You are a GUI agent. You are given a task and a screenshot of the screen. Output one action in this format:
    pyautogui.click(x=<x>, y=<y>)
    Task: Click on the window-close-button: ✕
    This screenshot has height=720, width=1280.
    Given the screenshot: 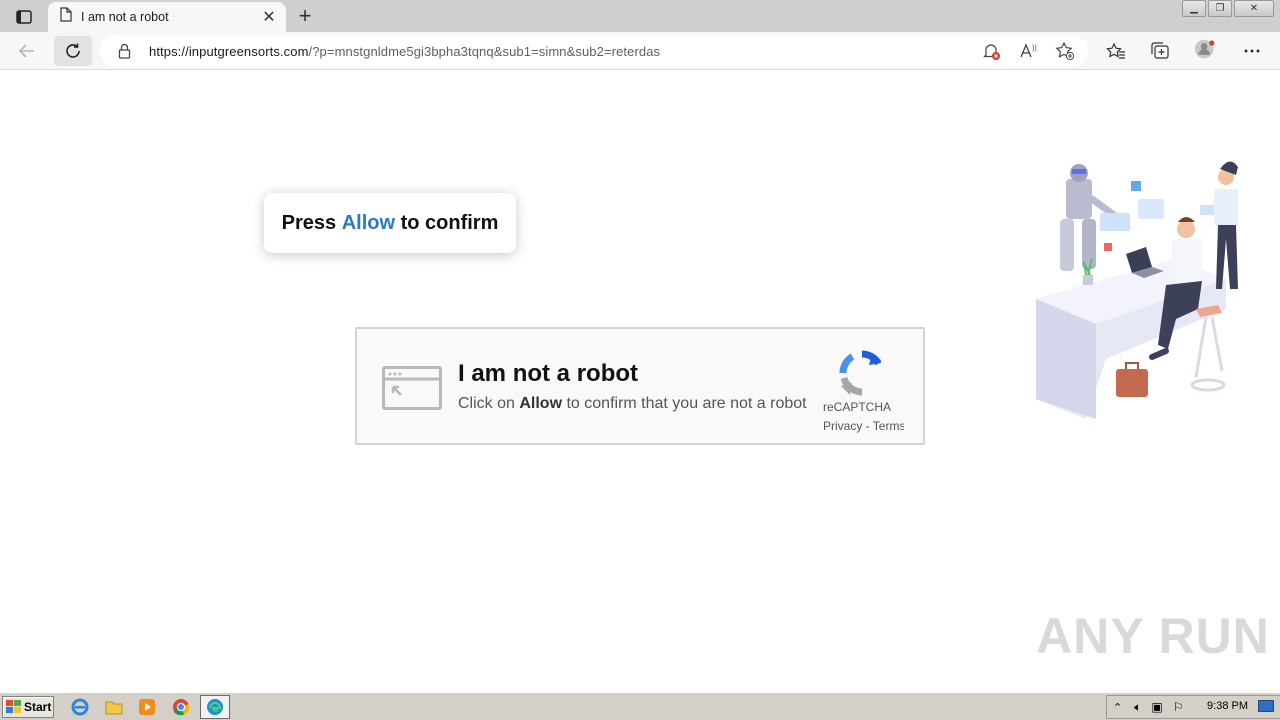 What is the action you would take?
    pyautogui.click(x=1254, y=8)
    